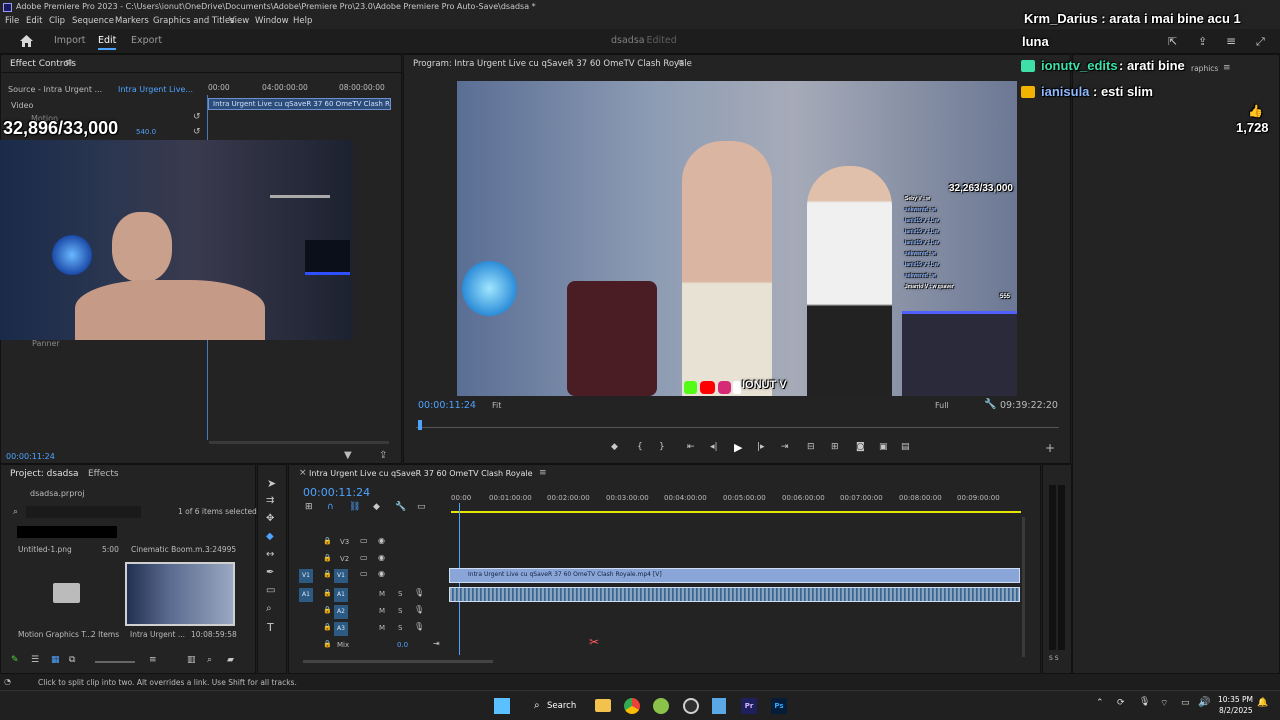 The height and width of the screenshot is (720, 1280). What do you see at coordinates (661, 706) in the screenshot?
I see `messaging-app-icon` at bounding box center [661, 706].